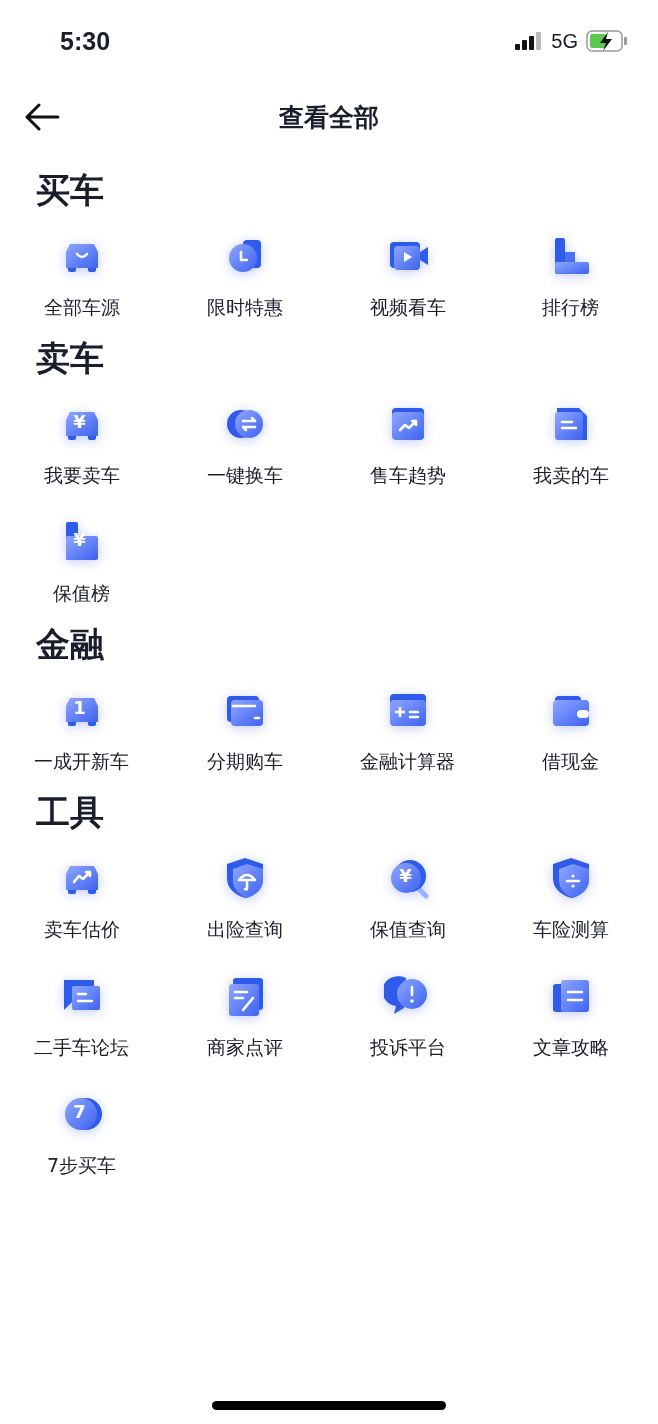  What do you see at coordinates (70, 812) in the screenshot?
I see `section-title: 工具` at bounding box center [70, 812].